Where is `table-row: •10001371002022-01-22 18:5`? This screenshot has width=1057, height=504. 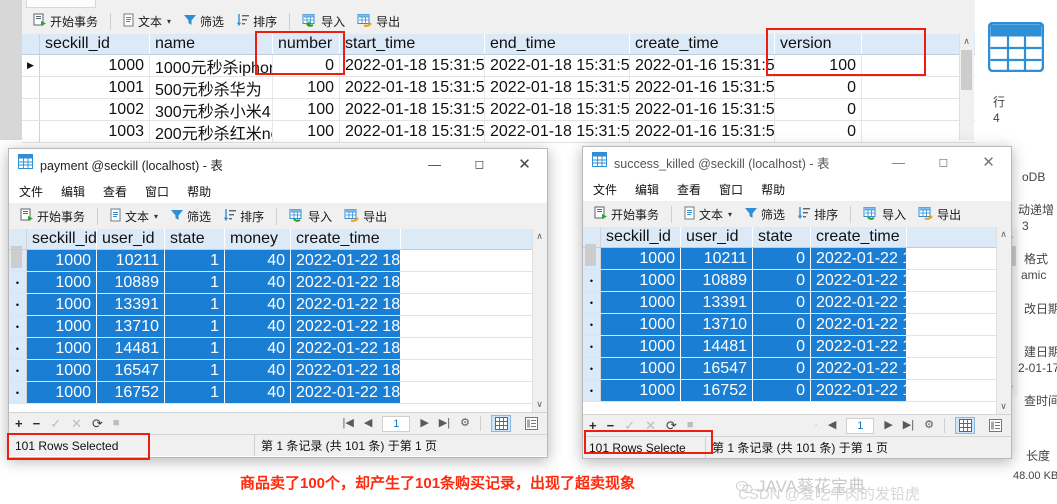 table-row: •10001371002022-01-22 18:5 is located at coordinates (797, 325).